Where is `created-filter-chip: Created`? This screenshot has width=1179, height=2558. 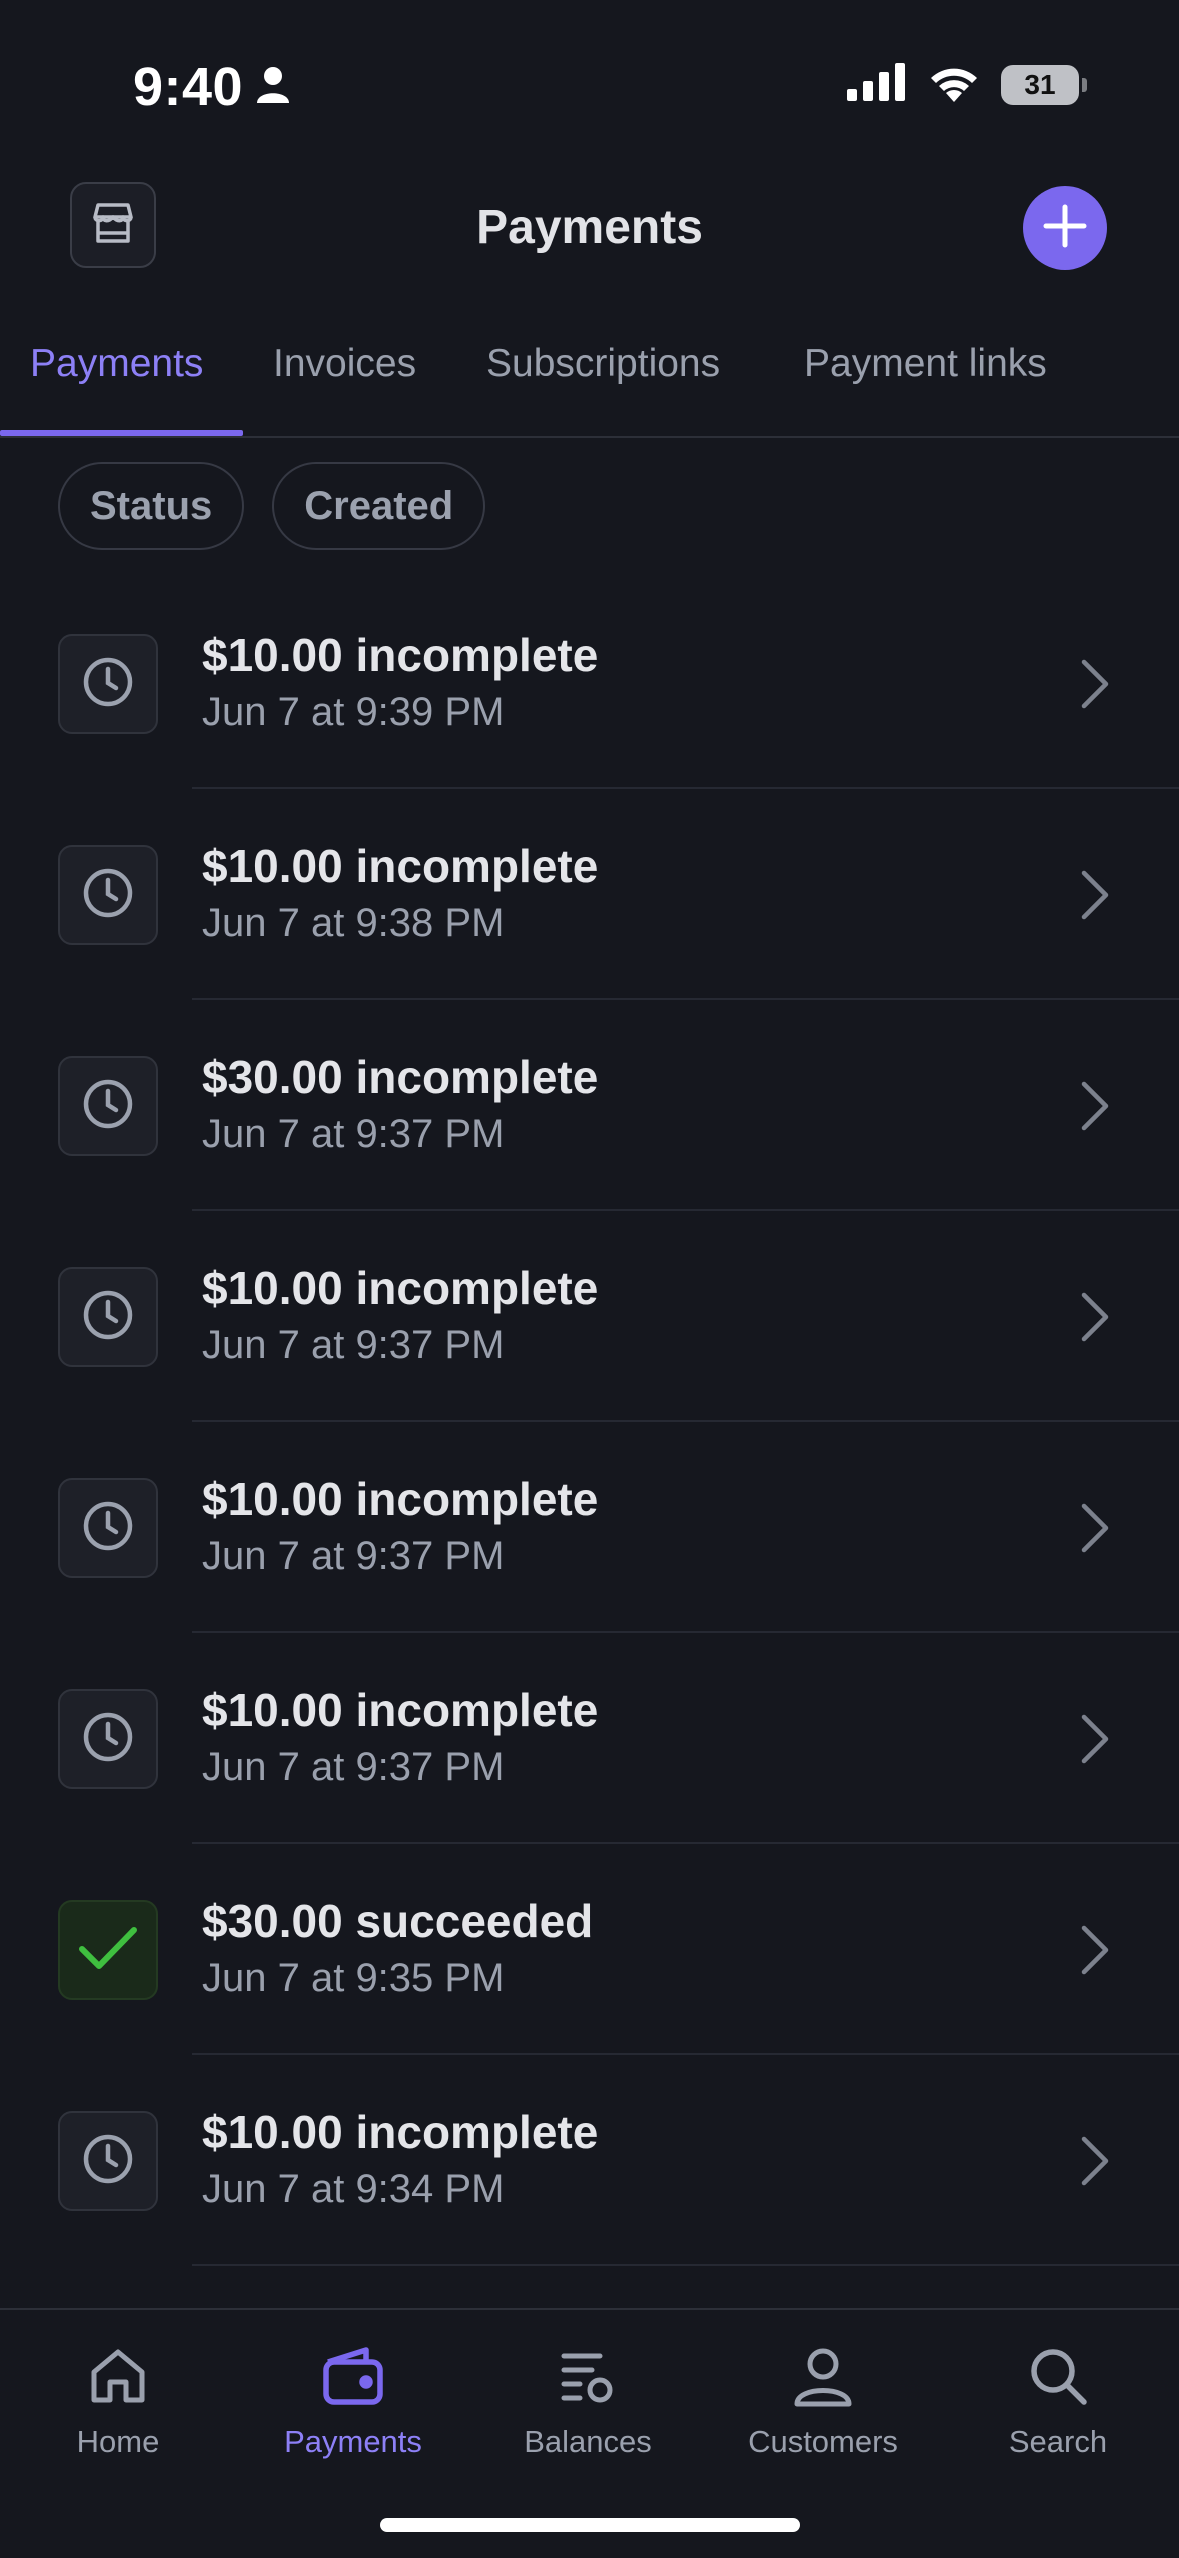 created-filter-chip: Created is located at coordinates (379, 506).